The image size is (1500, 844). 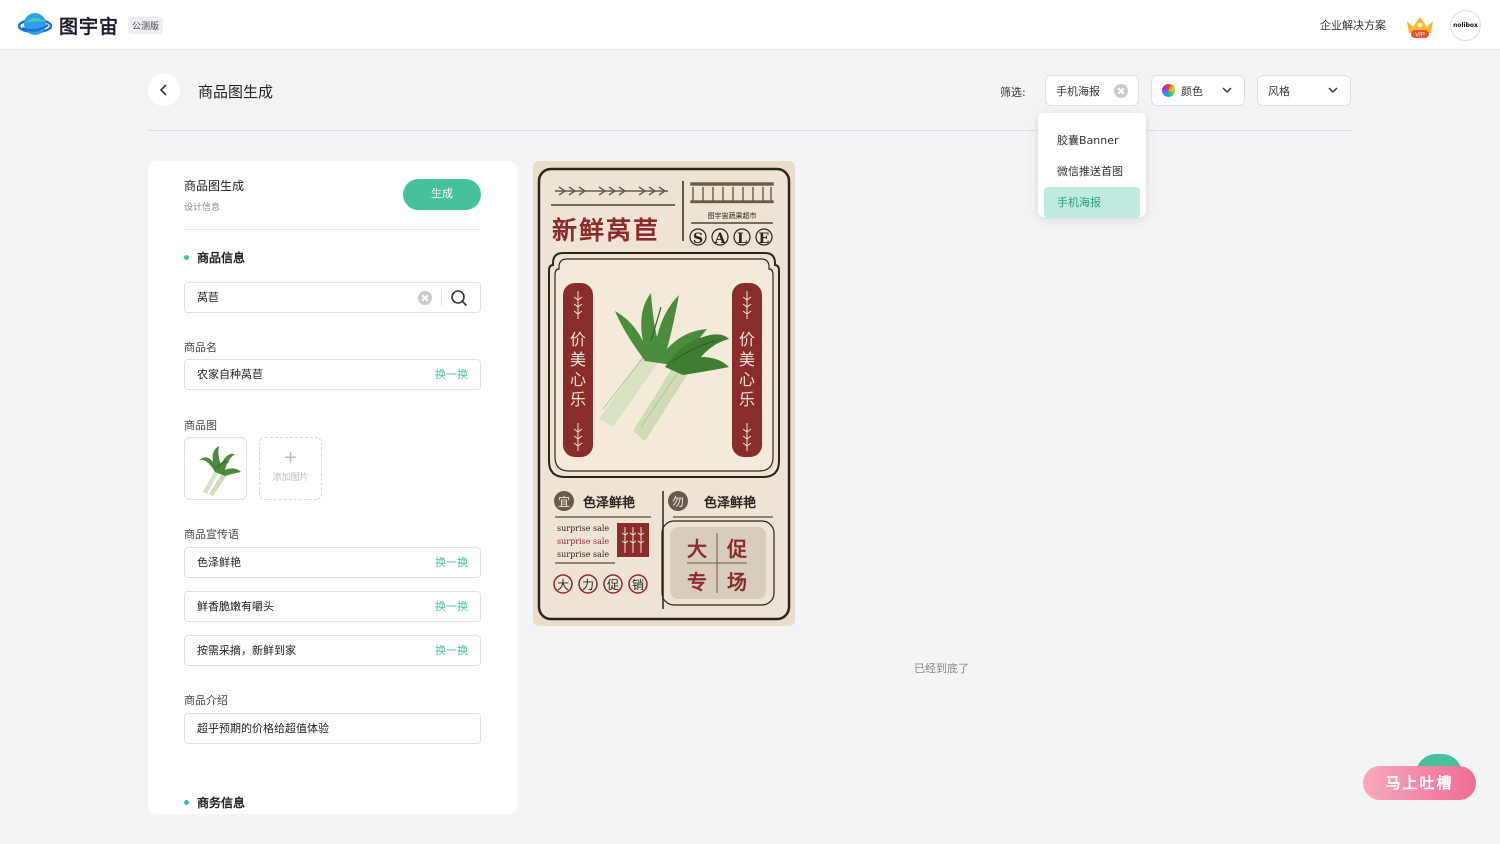 What do you see at coordinates (1420, 36) in the screenshot?
I see `vip-label: VIP` at bounding box center [1420, 36].